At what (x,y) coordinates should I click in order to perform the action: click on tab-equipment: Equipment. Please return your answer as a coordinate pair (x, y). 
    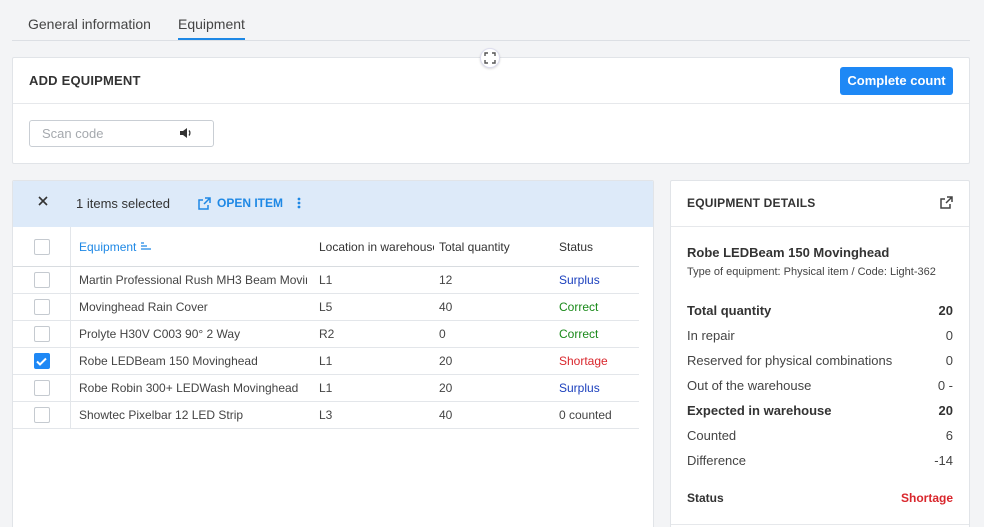
    Looking at the image, I should click on (211, 28).